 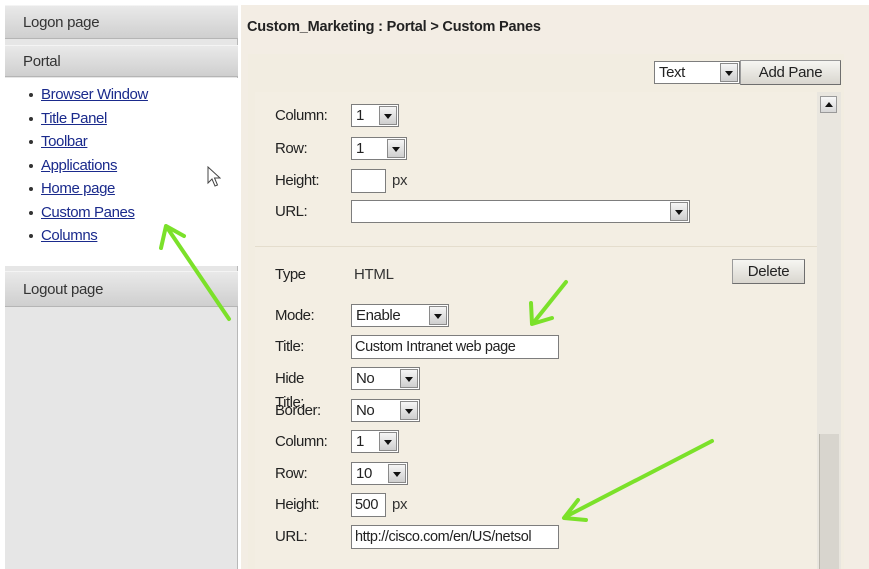 I want to click on custom-panes-link: Custom Panes, so click(x=88, y=212).